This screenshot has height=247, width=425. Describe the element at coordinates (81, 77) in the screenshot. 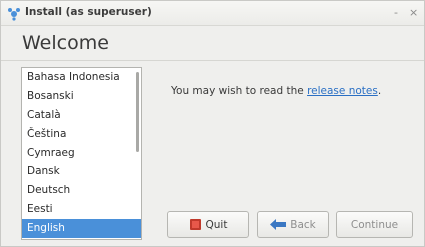

I see `language-item: Bahasa Indonesia` at that location.